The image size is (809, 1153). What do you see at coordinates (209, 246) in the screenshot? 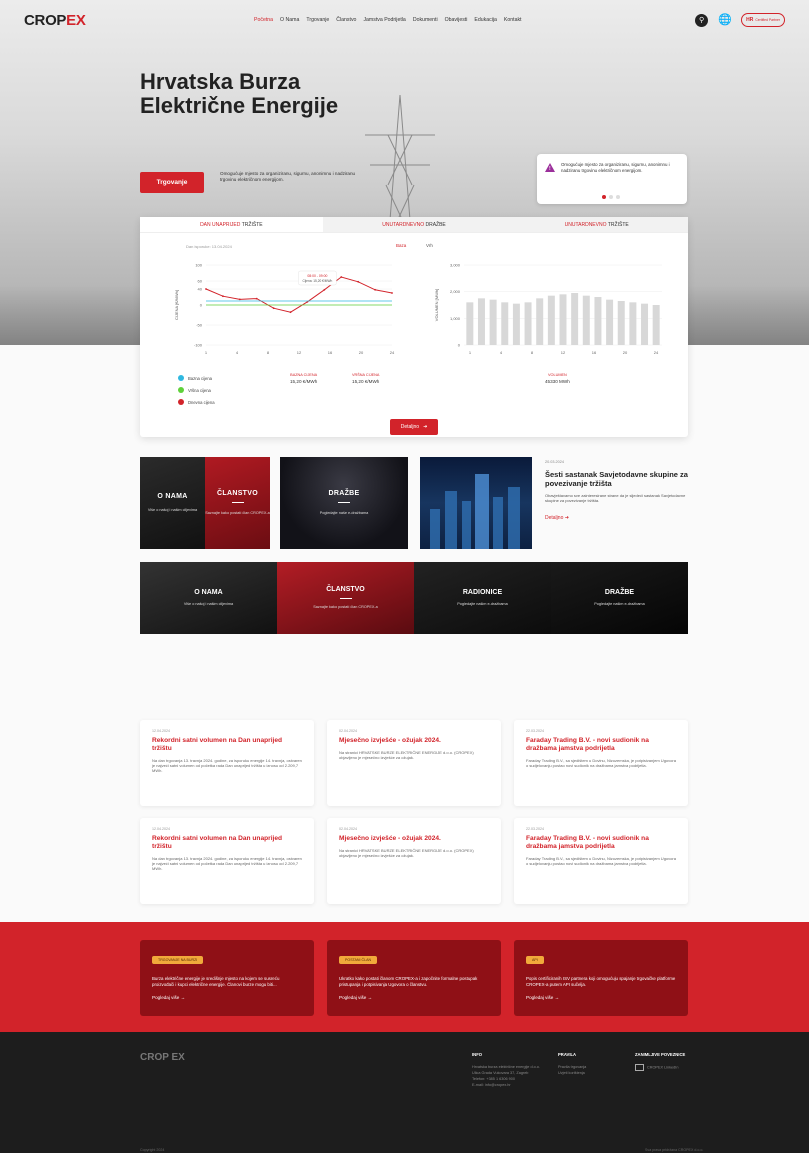
I see `delivery-date: Dan isporuke: 13.04.2024` at bounding box center [209, 246].